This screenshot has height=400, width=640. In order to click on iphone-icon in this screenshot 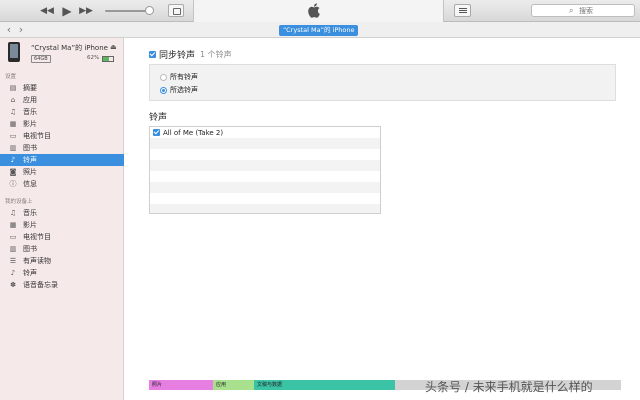, I will do `click(14, 52)`.